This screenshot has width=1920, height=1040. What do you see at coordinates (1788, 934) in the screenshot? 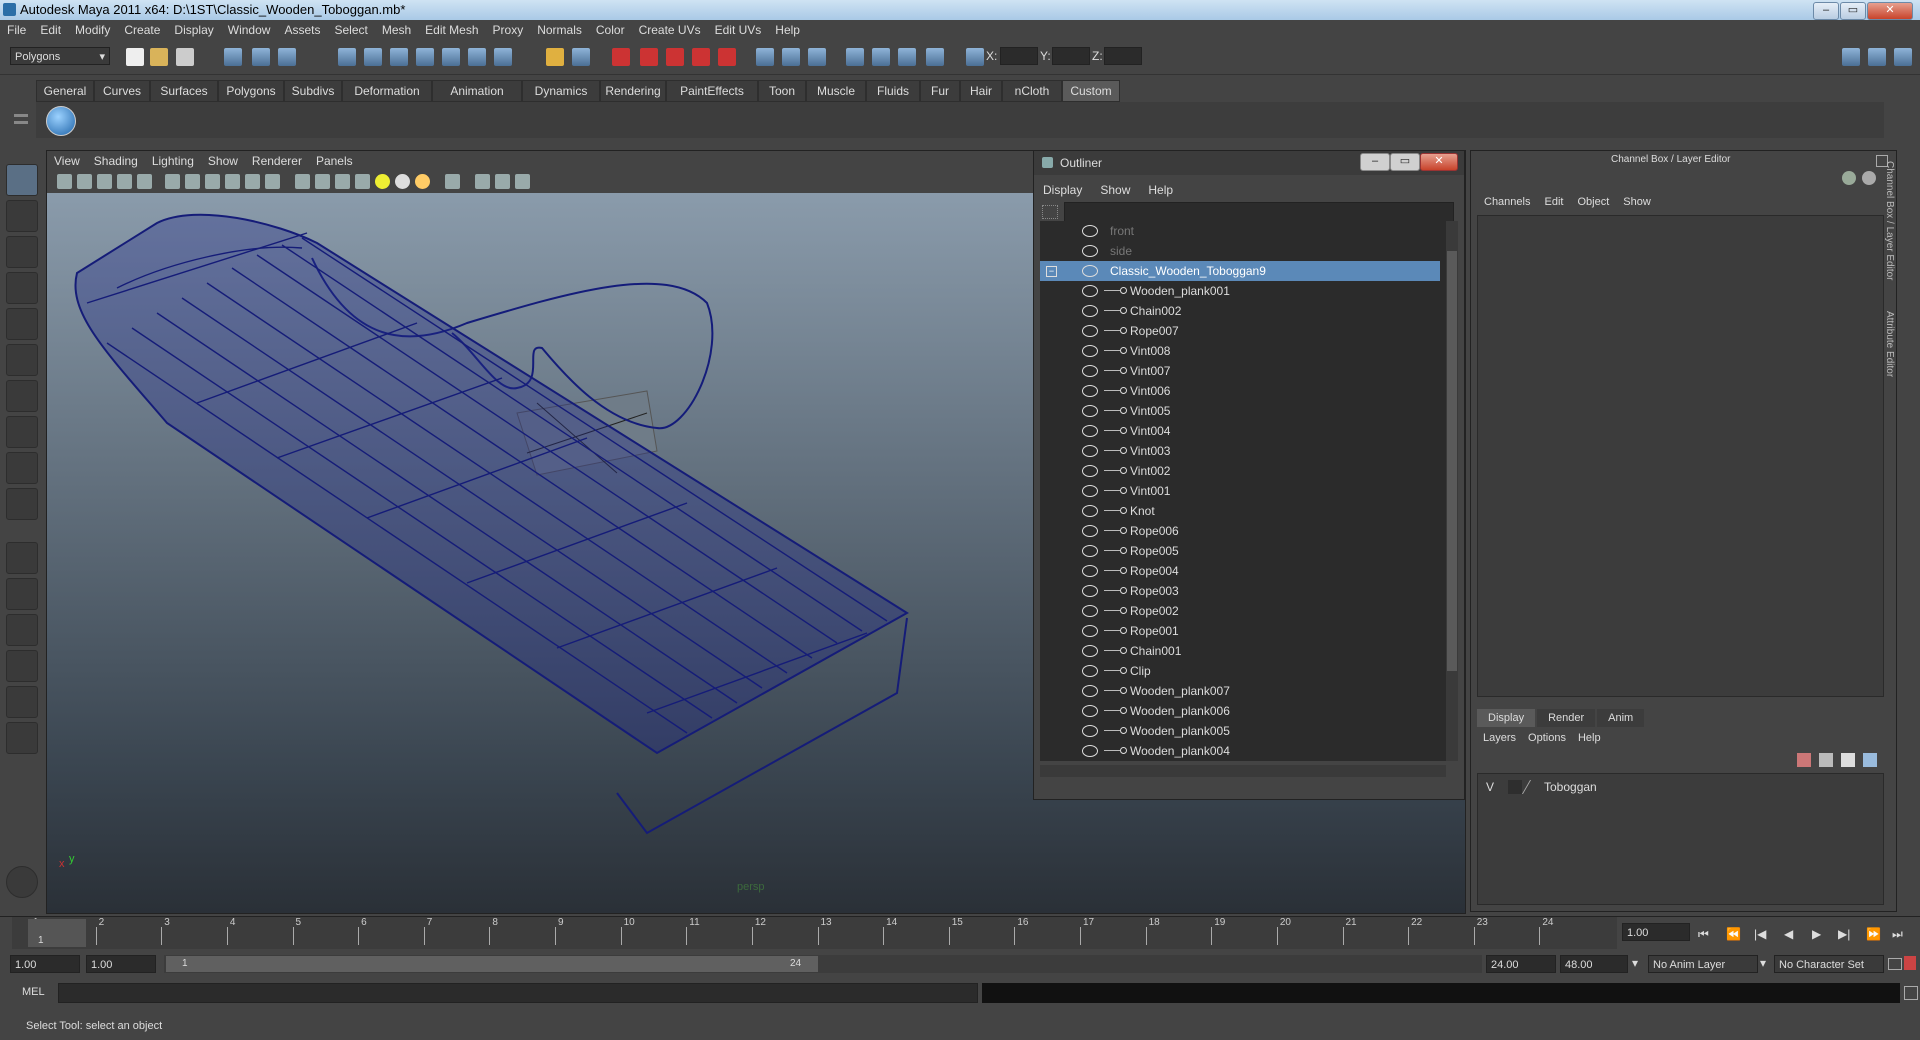
I see `play-backward-icon: ◀` at bounding box center [1788, 934].